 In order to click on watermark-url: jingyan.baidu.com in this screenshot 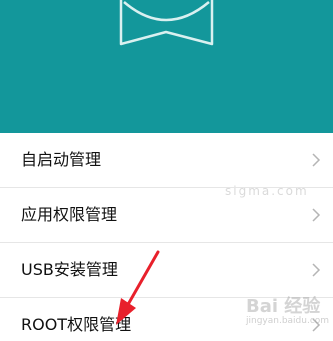, I will do `click(288, 321)`.